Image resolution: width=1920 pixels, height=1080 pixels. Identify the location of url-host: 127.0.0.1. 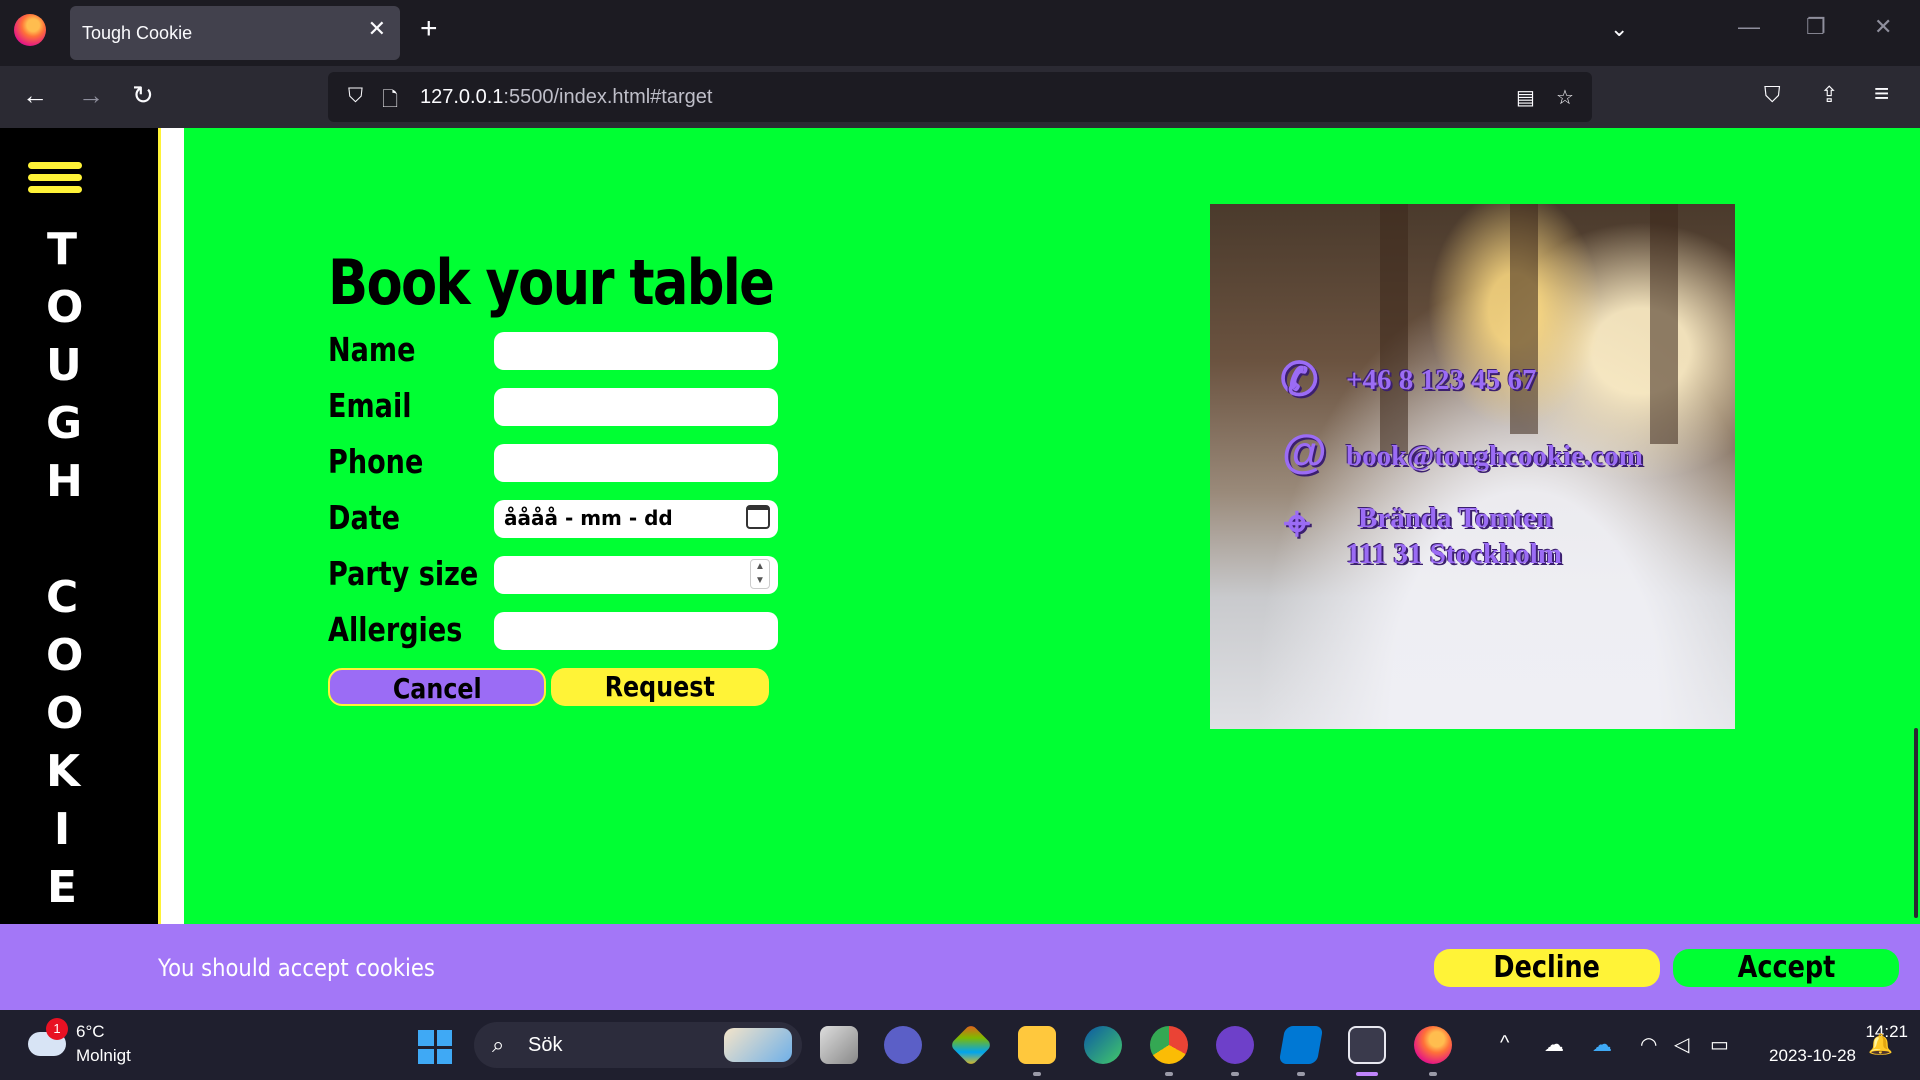
(462, 97).